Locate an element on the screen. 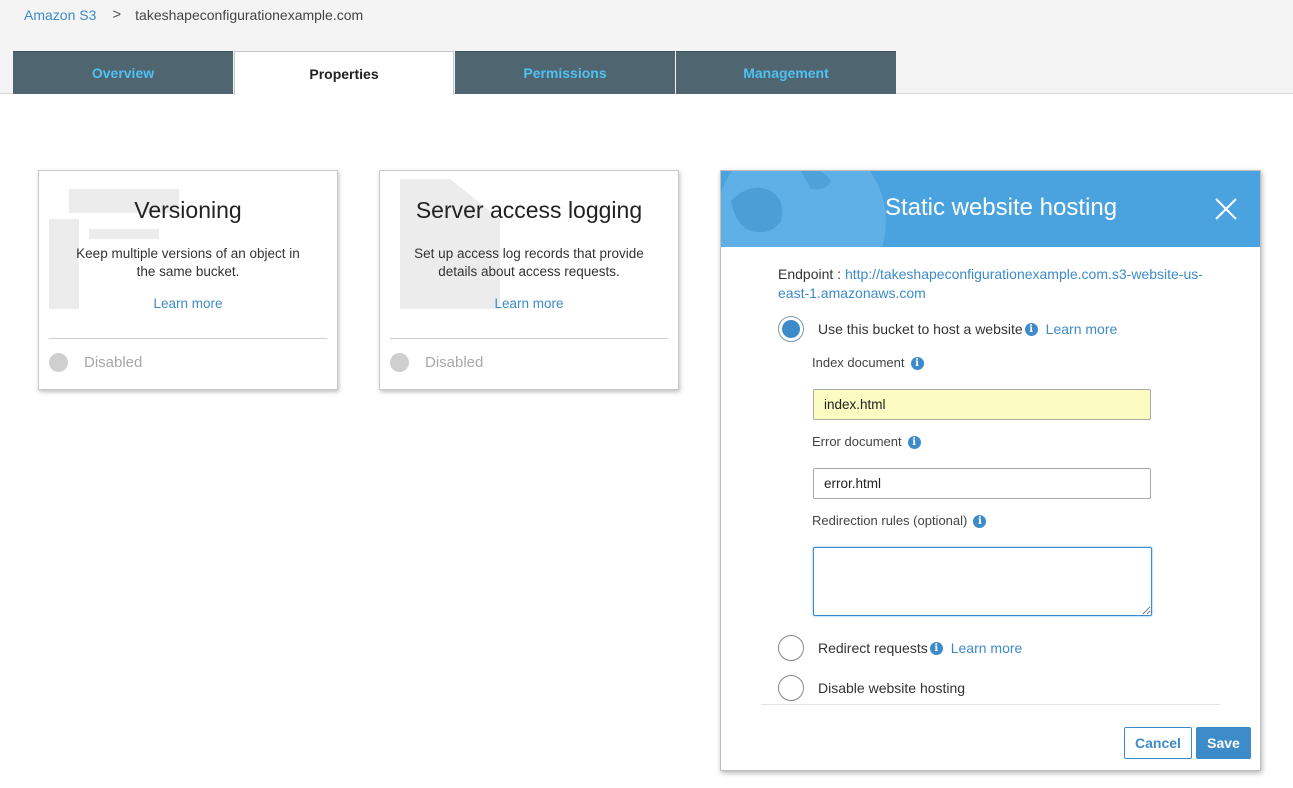 This screenshot has height=788, width=1293. disable-hosting-option: Disable website hosting is located at coordinates (871, 688).